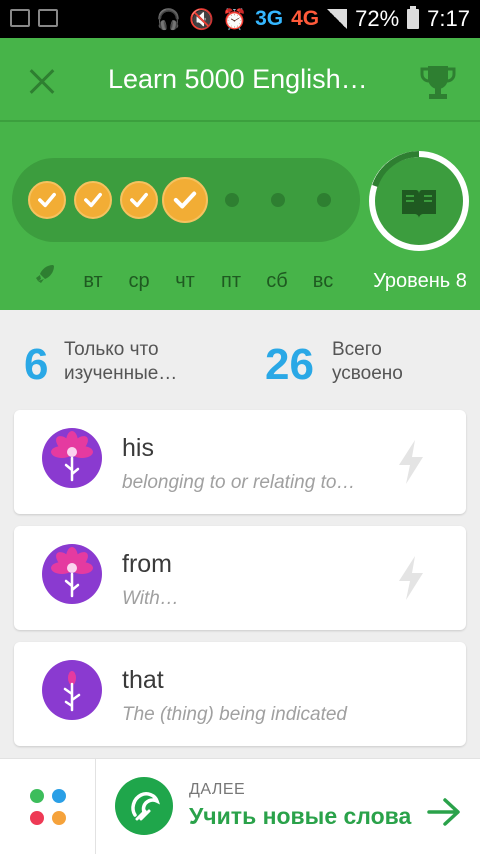 The height and width of the screenshot is (854, 480). What do you see at coordinates (72, 690) in the screenshot?
I see `sprout-icon` at bounding box center [72, 690].